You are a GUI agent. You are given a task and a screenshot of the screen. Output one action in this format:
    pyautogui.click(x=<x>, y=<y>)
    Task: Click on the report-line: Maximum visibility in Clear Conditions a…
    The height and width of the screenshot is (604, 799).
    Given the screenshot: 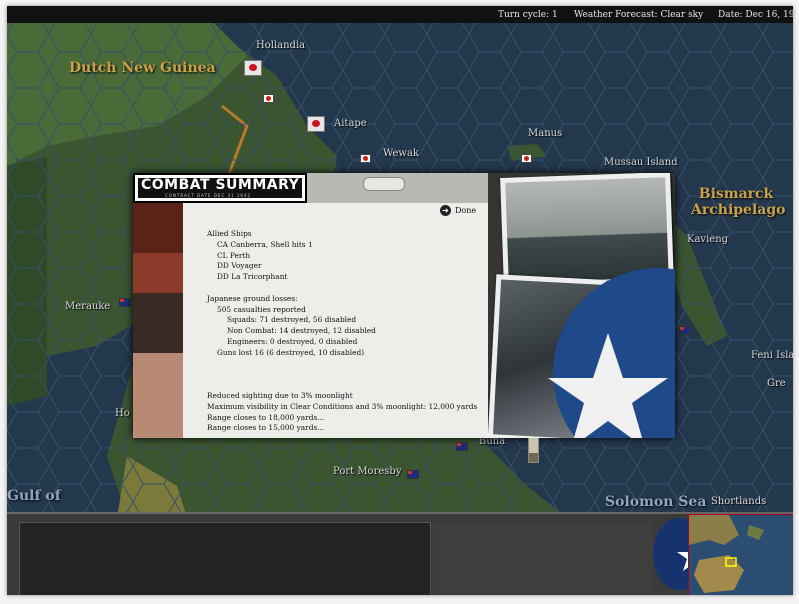 What is the action you would take?
    pyautogui.click(x=342, y=406)
    